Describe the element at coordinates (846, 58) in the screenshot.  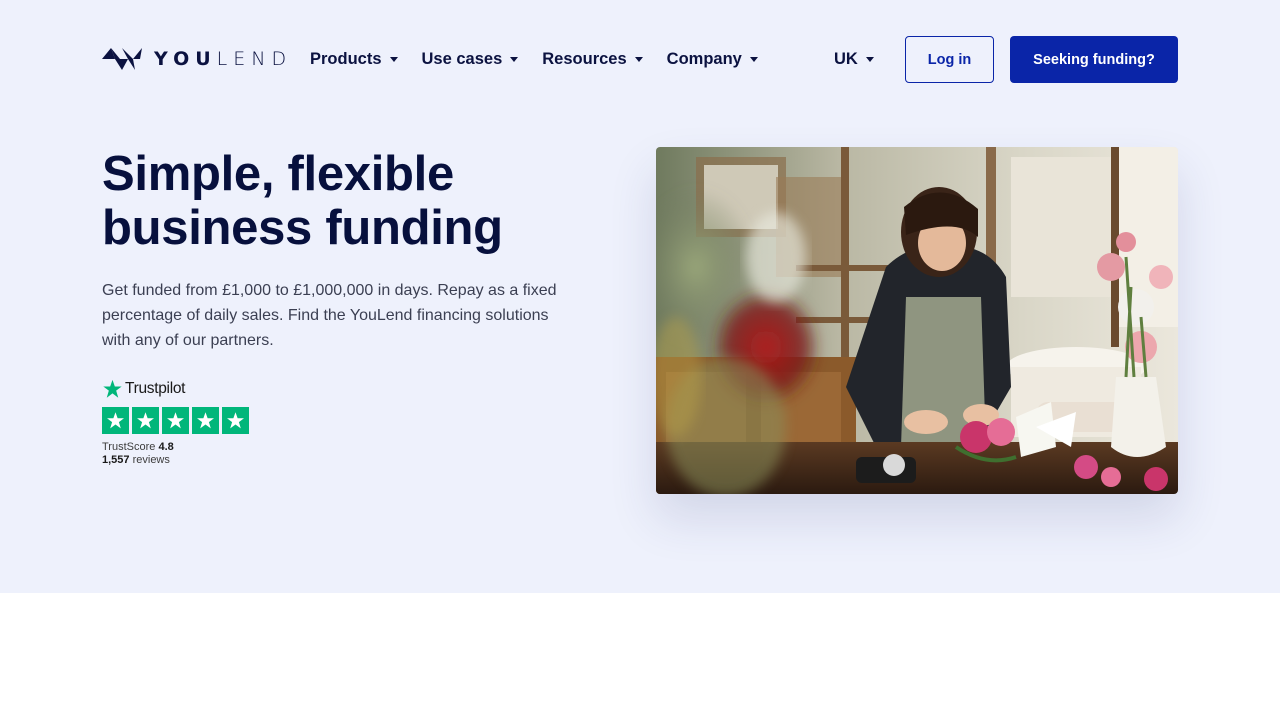
I see `region-label: UK` at that location.